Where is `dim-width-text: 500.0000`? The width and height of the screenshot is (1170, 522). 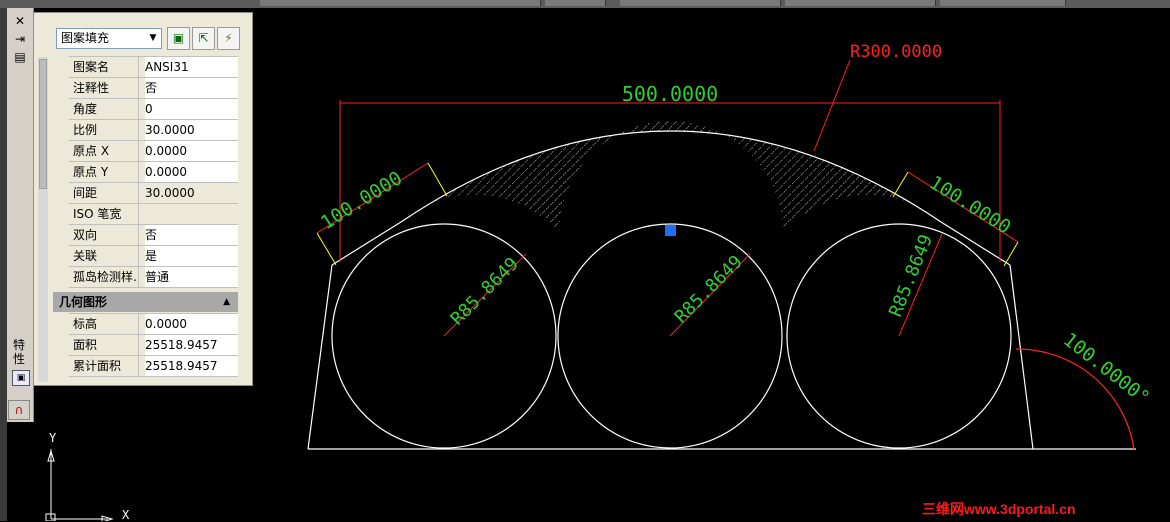
dim-width-text: 500.0000 is located at coordinates (670, 94).